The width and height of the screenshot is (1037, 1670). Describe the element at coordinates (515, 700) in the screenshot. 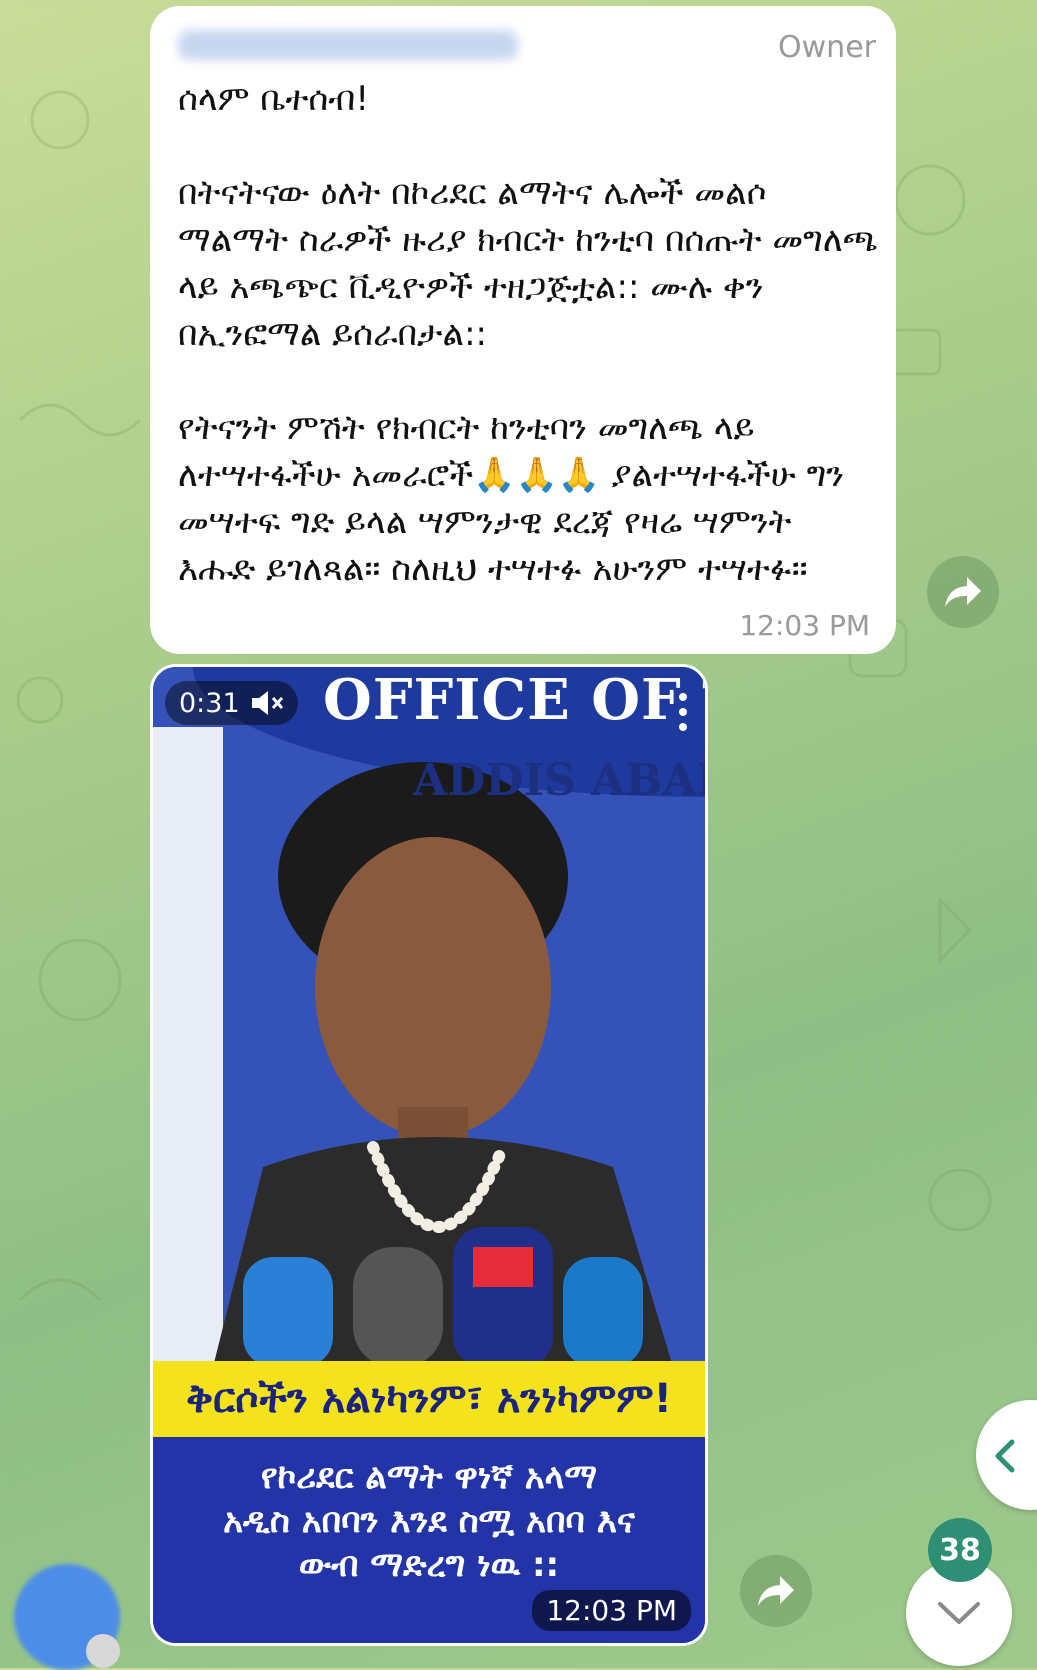

I see `office-sign-text: OFFICE OF T` at that location.